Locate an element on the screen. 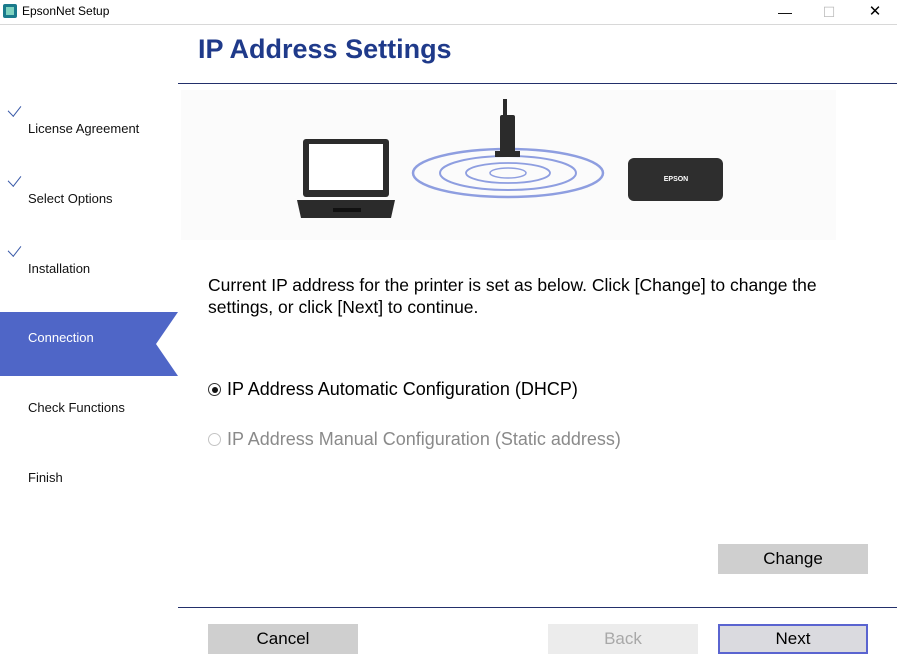 The width and height of the screenshot is (897, 672). step-installation: Installation is located at coordinates (89, 263).